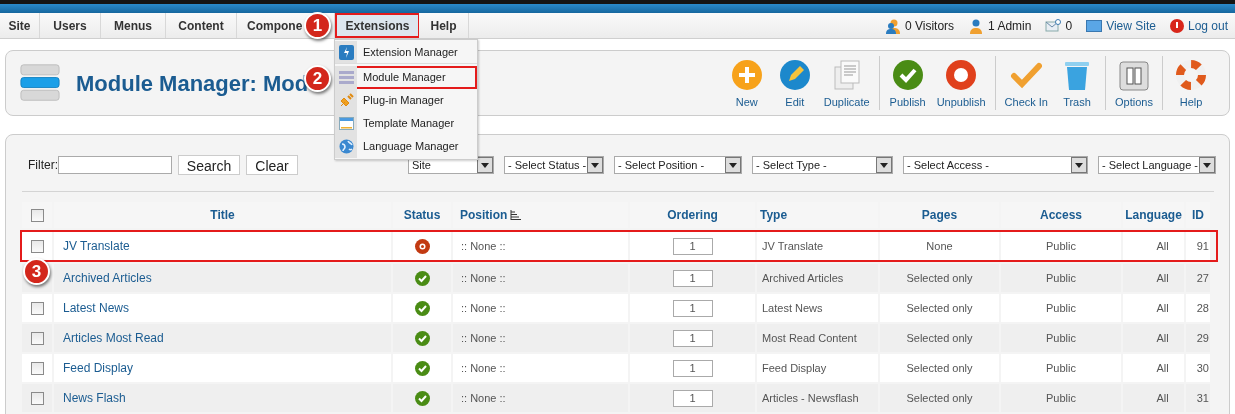 The height and width of the screenshot is (414, 1235). What do you see at coordinates (1203, 368) in the screenshot?
I see `id-cell-text: 30` at bounding box center [1203, 368].